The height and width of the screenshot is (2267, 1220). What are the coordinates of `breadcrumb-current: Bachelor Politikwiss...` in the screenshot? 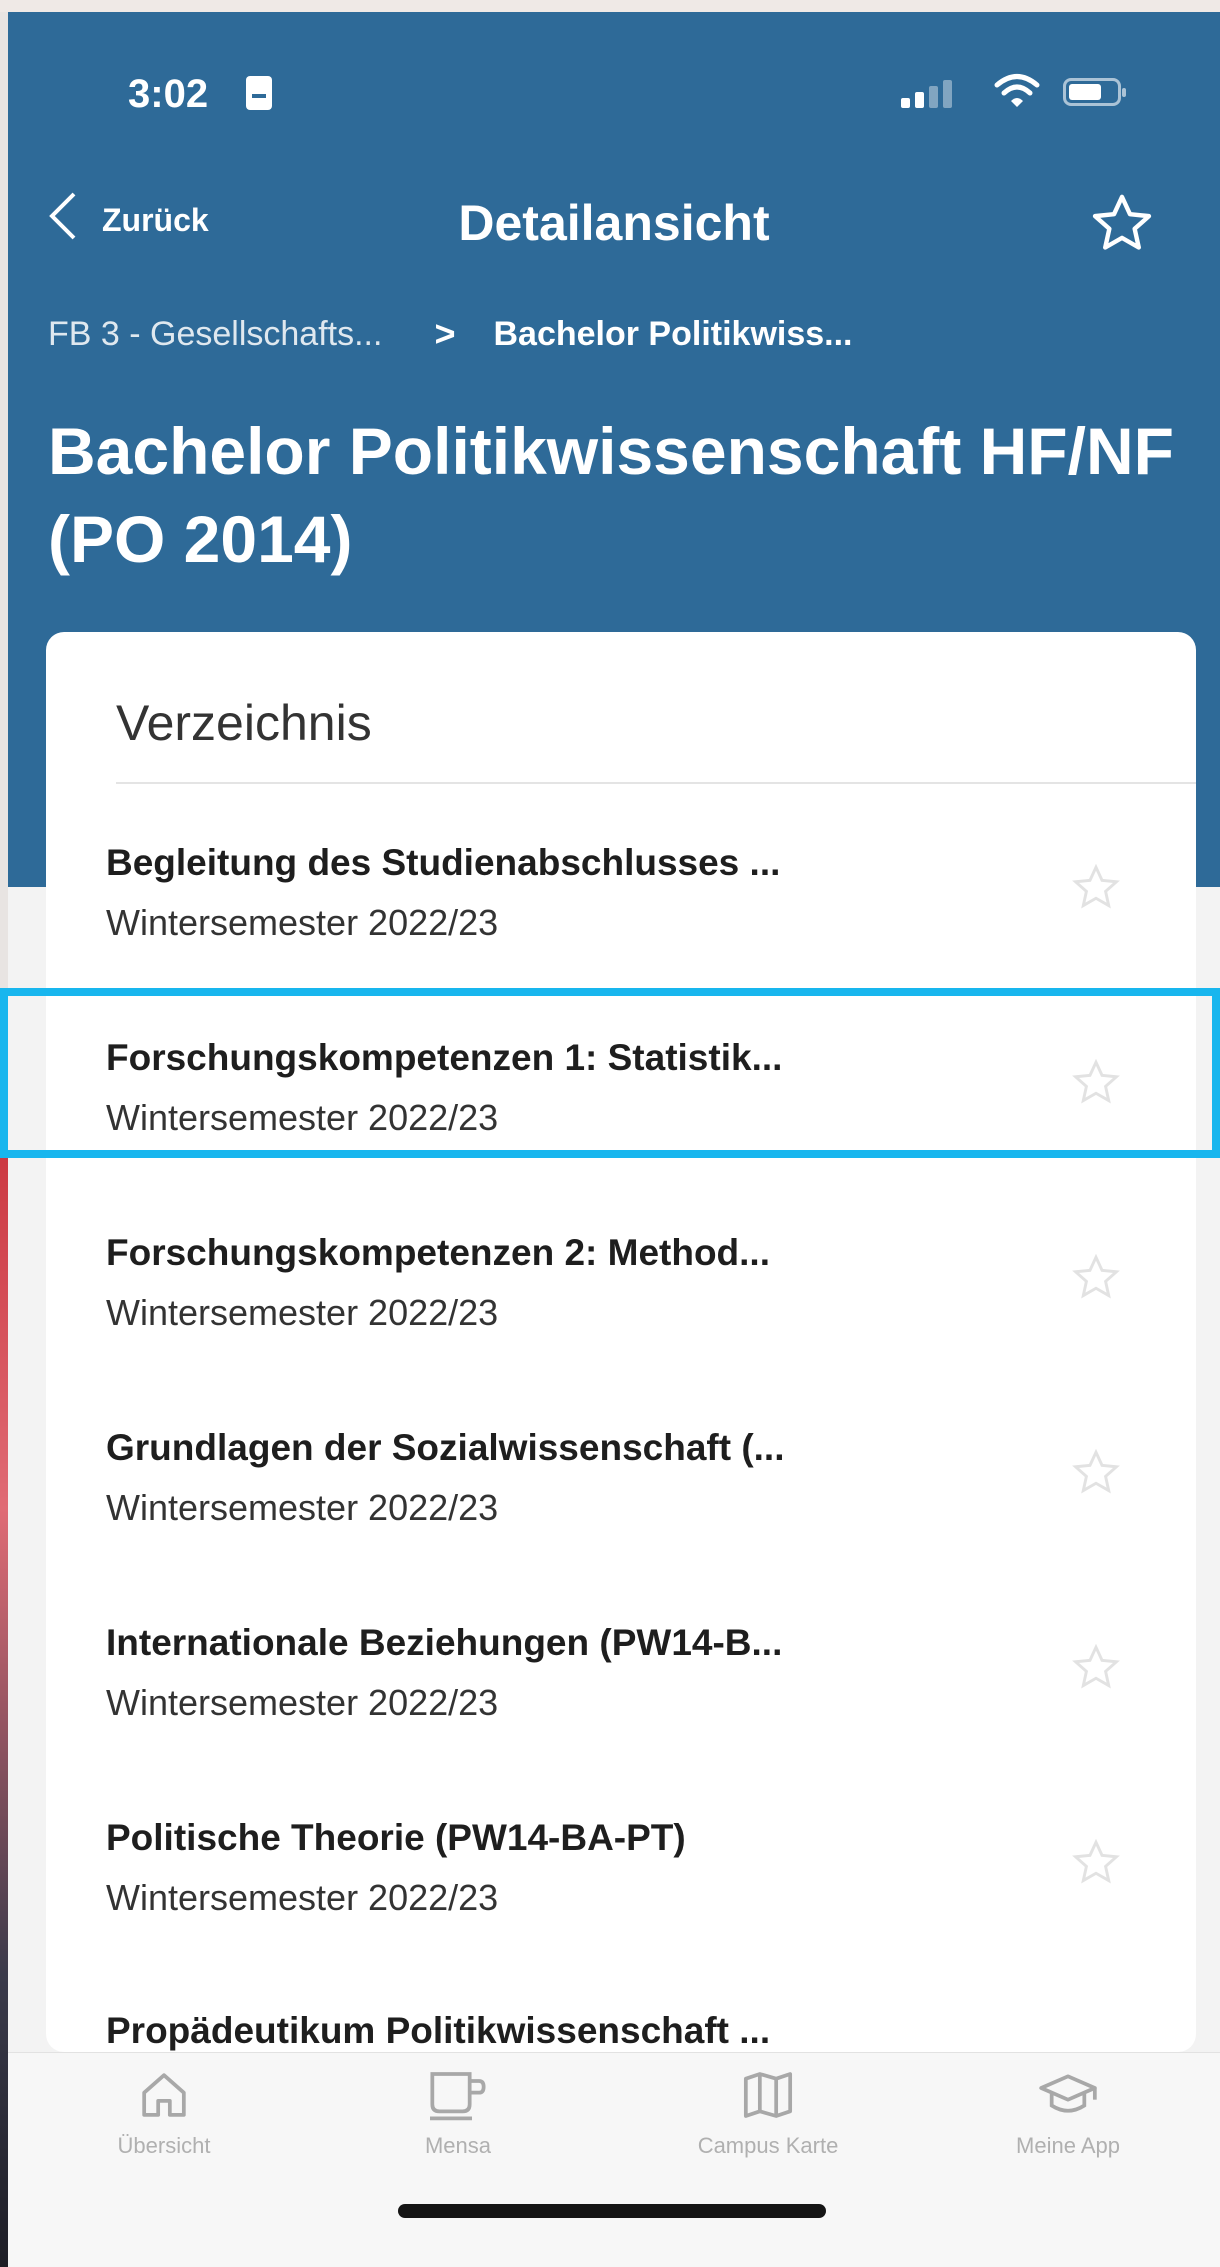 It's located at (672, 334).